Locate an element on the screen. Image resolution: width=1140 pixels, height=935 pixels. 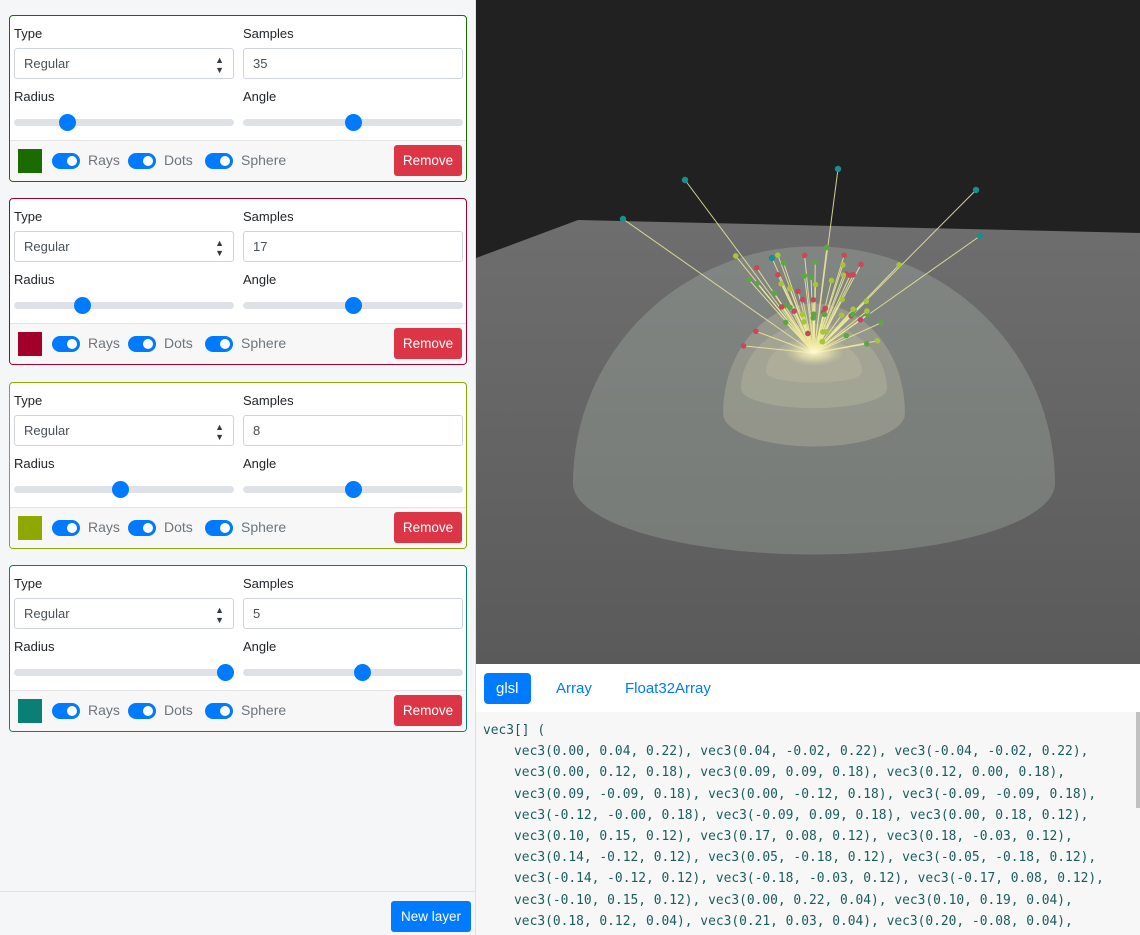
new-layer-button: New layer is located at coordinates (431, 916).